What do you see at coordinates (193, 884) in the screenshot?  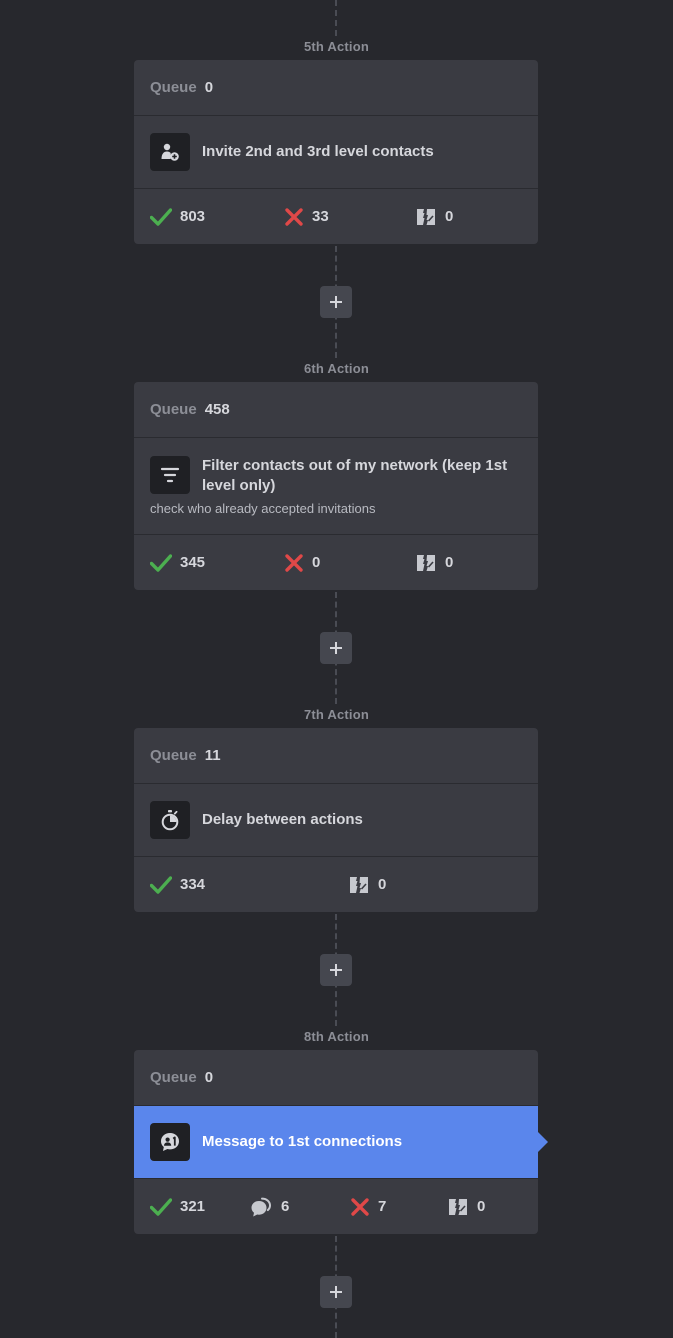 I see `success-count: 334` at bounding box center [193, 884].